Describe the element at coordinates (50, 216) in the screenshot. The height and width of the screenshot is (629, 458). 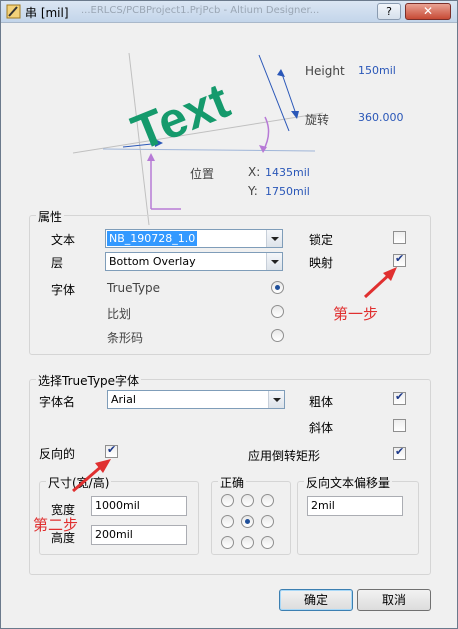
I see `properties-group-title: 属性` at that location.